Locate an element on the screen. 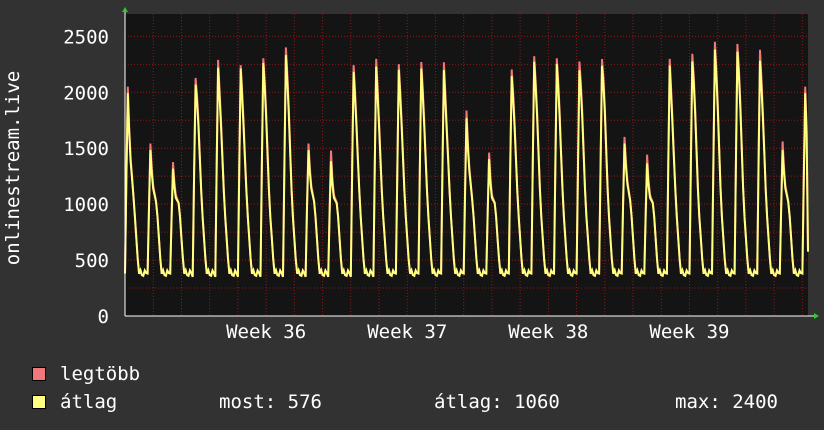 This screenshot has height=430, width=824. y-axis-arrow-icon is located at coordinates (125, 9).